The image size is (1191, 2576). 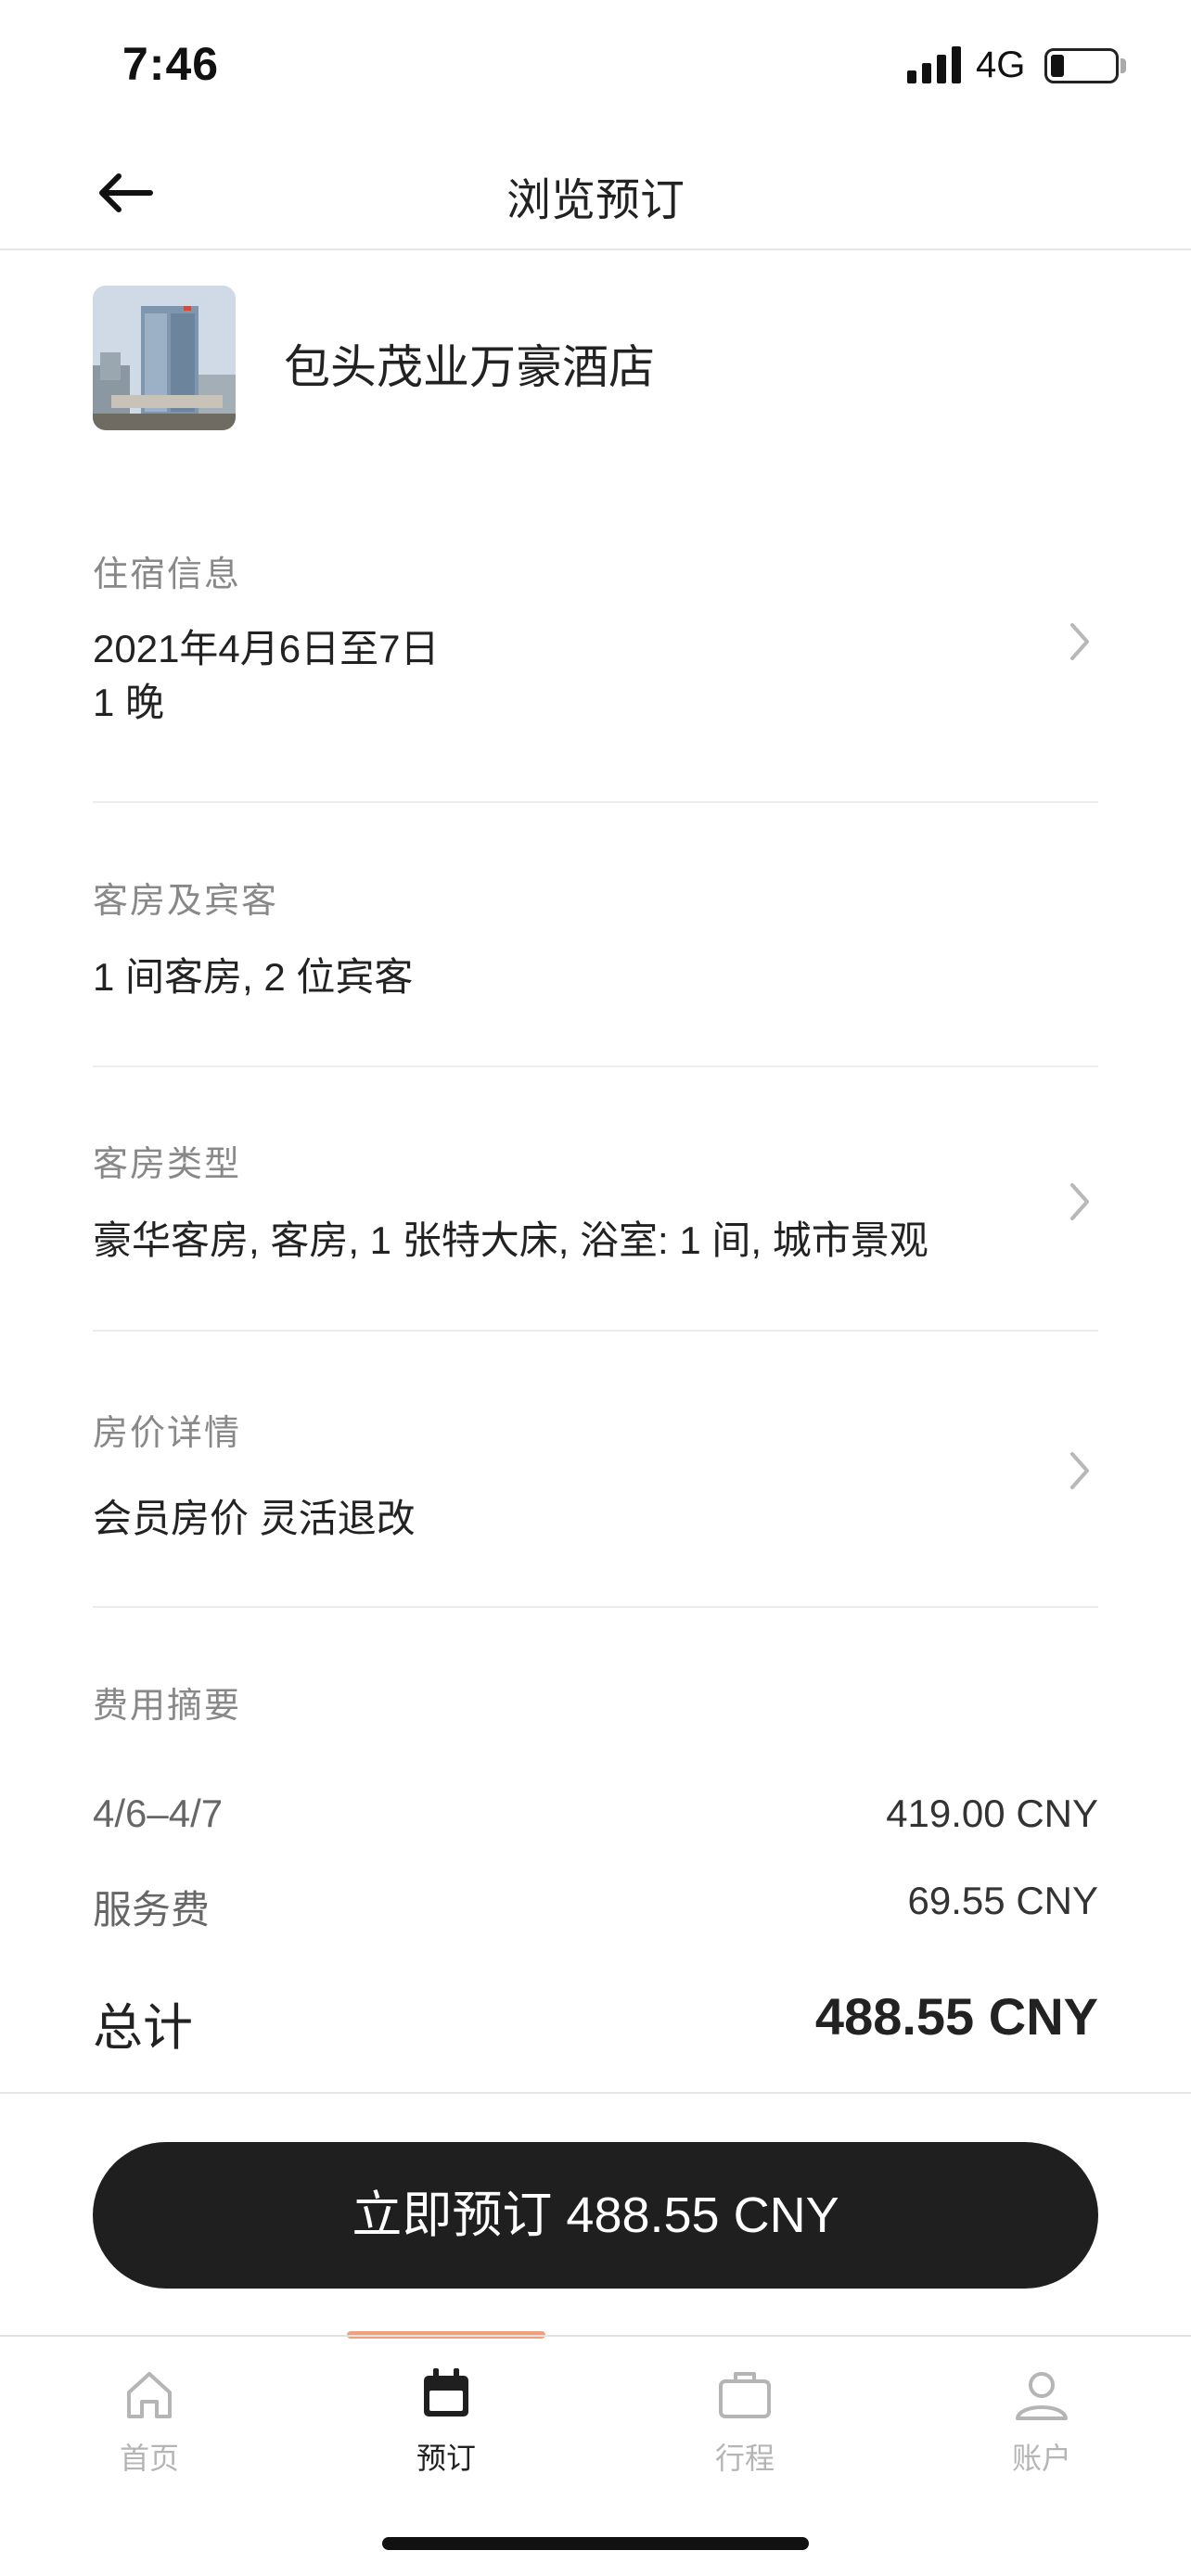 I want to click on signal-icon, so click(x=934, y=64).